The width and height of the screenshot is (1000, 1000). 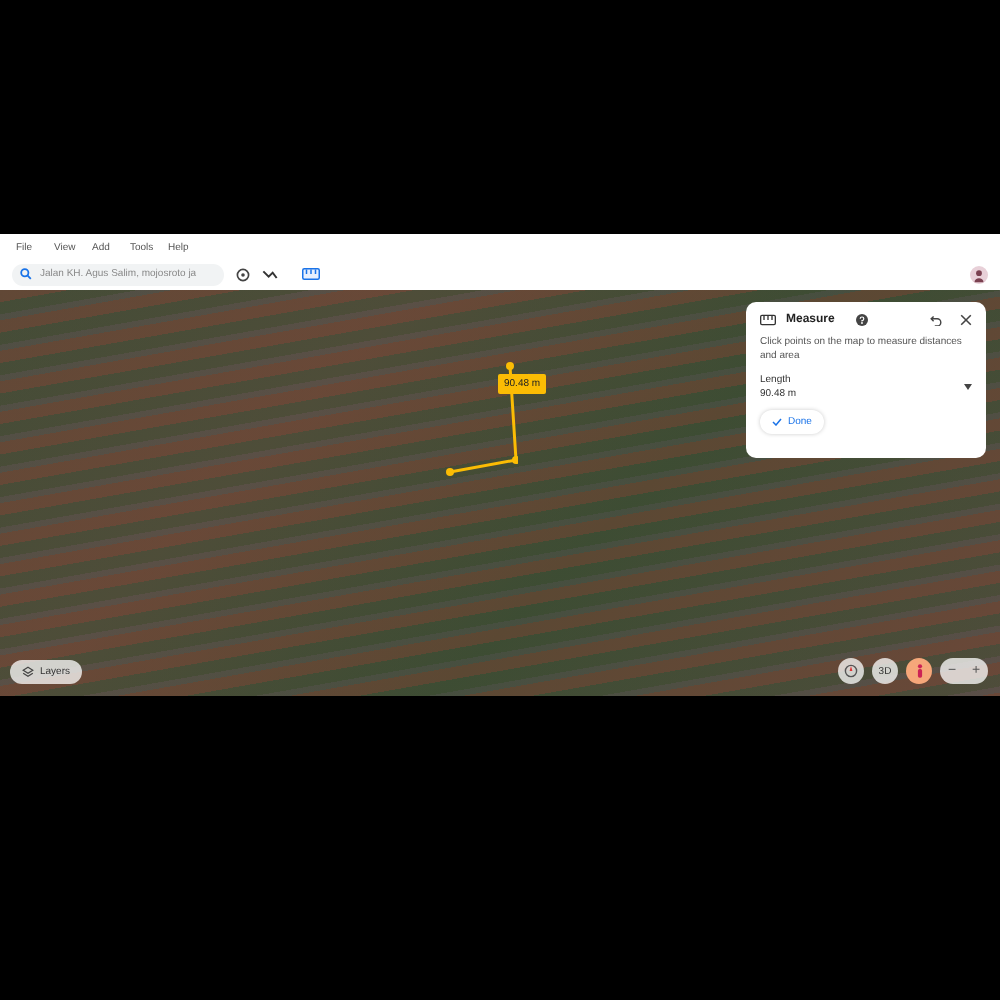 I want to click on avatar-icon, so click(x=979, y=274).